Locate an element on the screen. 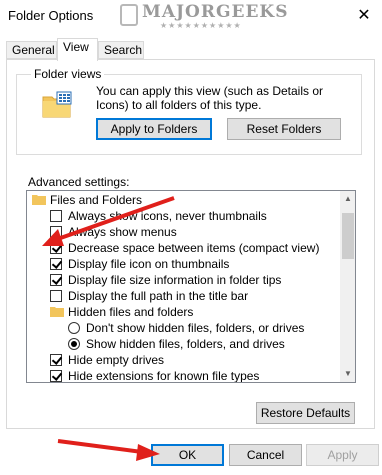  tab-view: View is located at coordinates (77, 49).